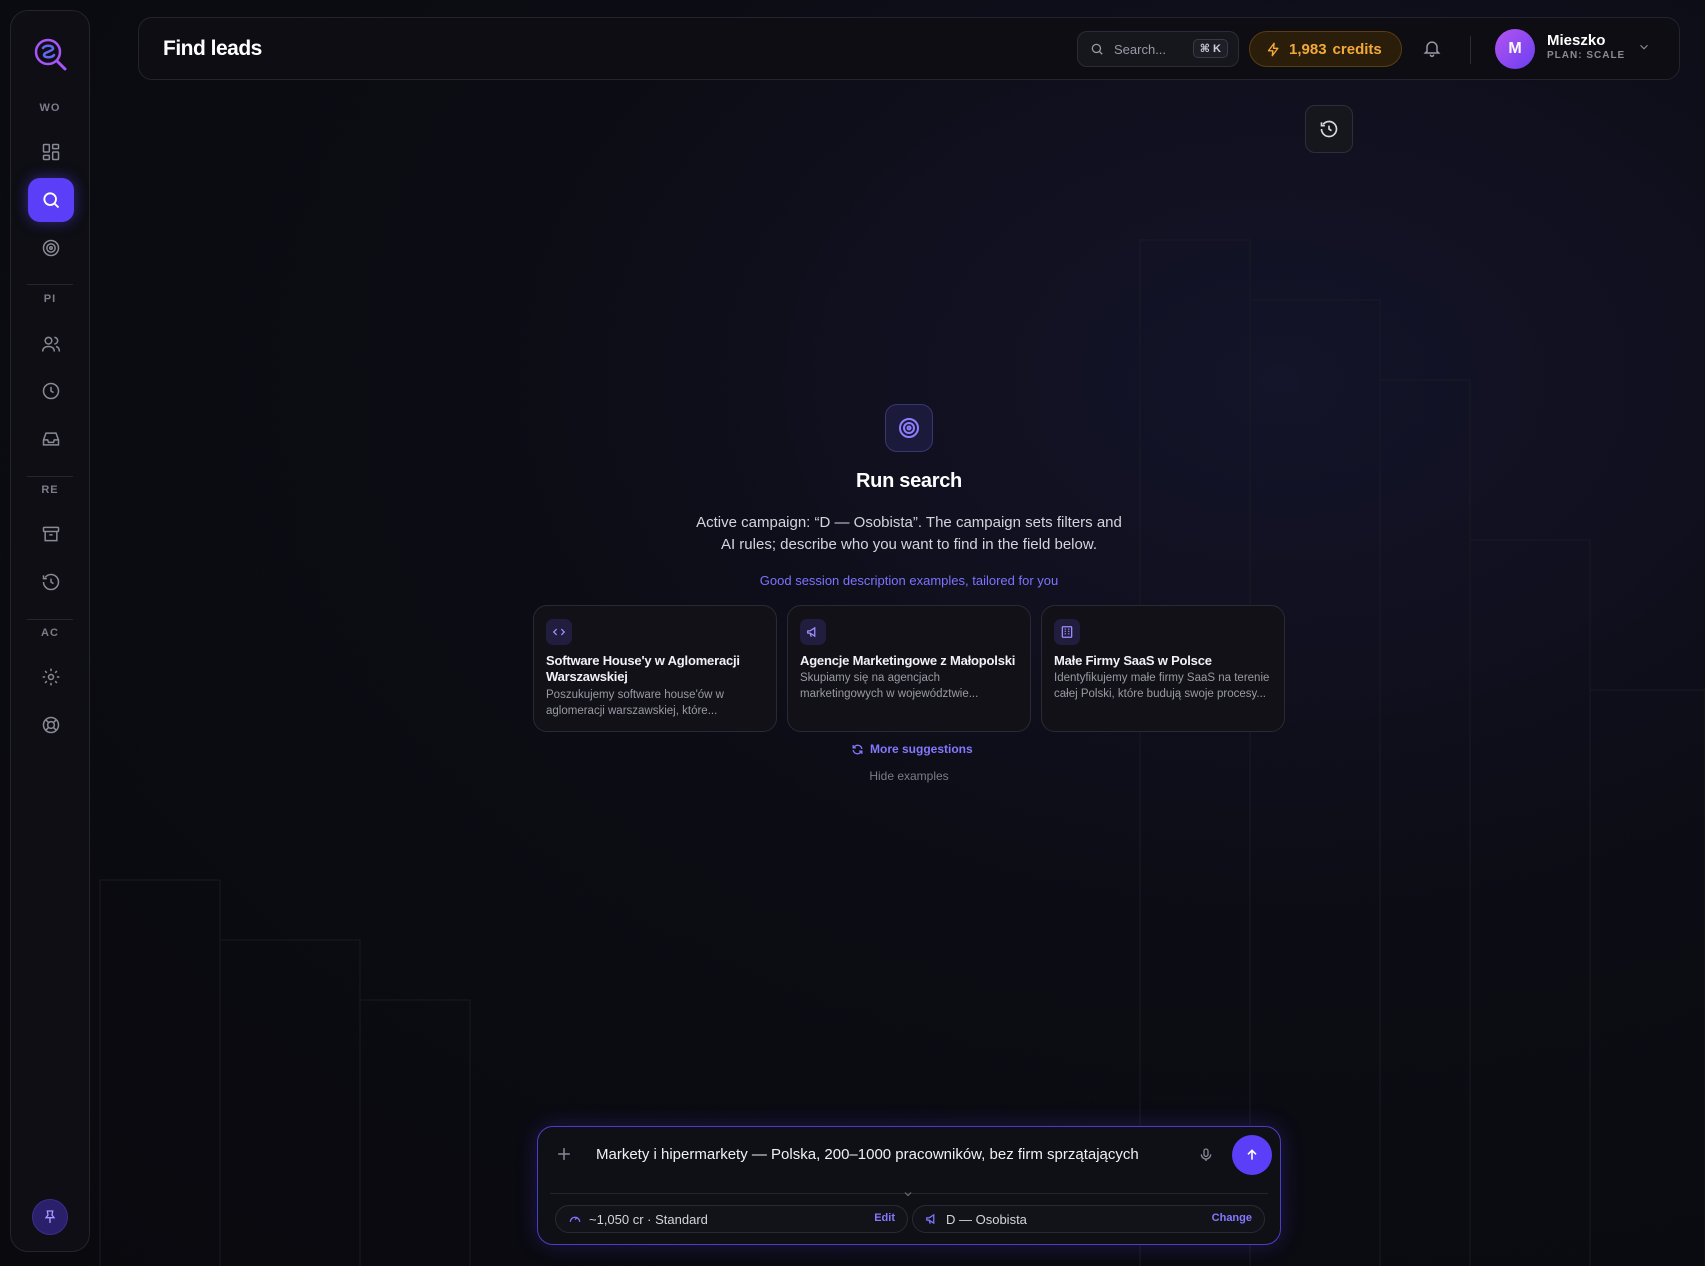  Describe the element at coordinates (1088, 1219) in the screenshot. I see `campaign-selector: D — Osobista Change` at that location.